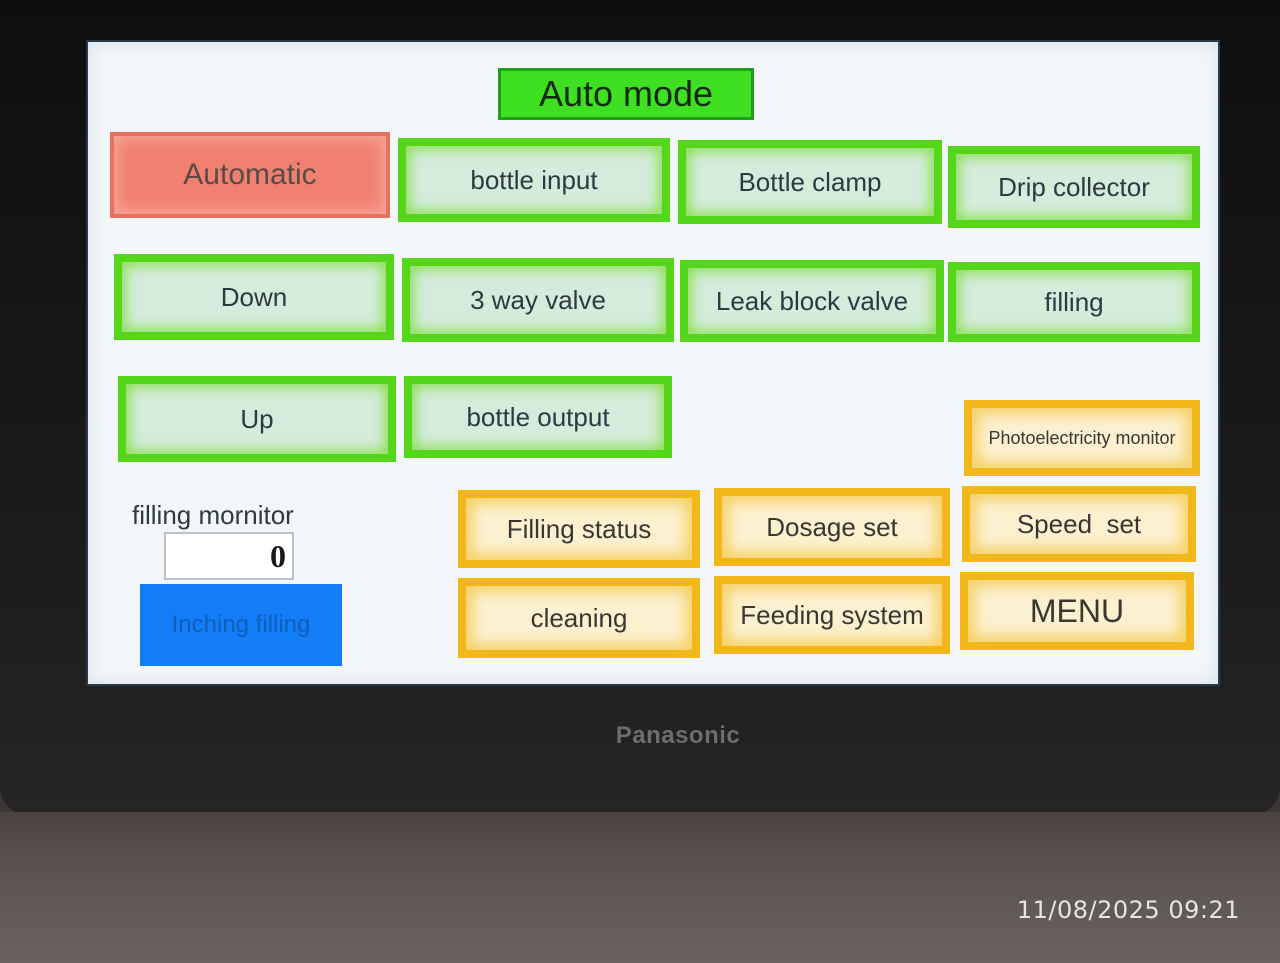 This screenshot has width=1280, height=963. Describe the element at coordinates (678, 735) in the screenshot. I see `brand-logo: Panasonic` at that location.